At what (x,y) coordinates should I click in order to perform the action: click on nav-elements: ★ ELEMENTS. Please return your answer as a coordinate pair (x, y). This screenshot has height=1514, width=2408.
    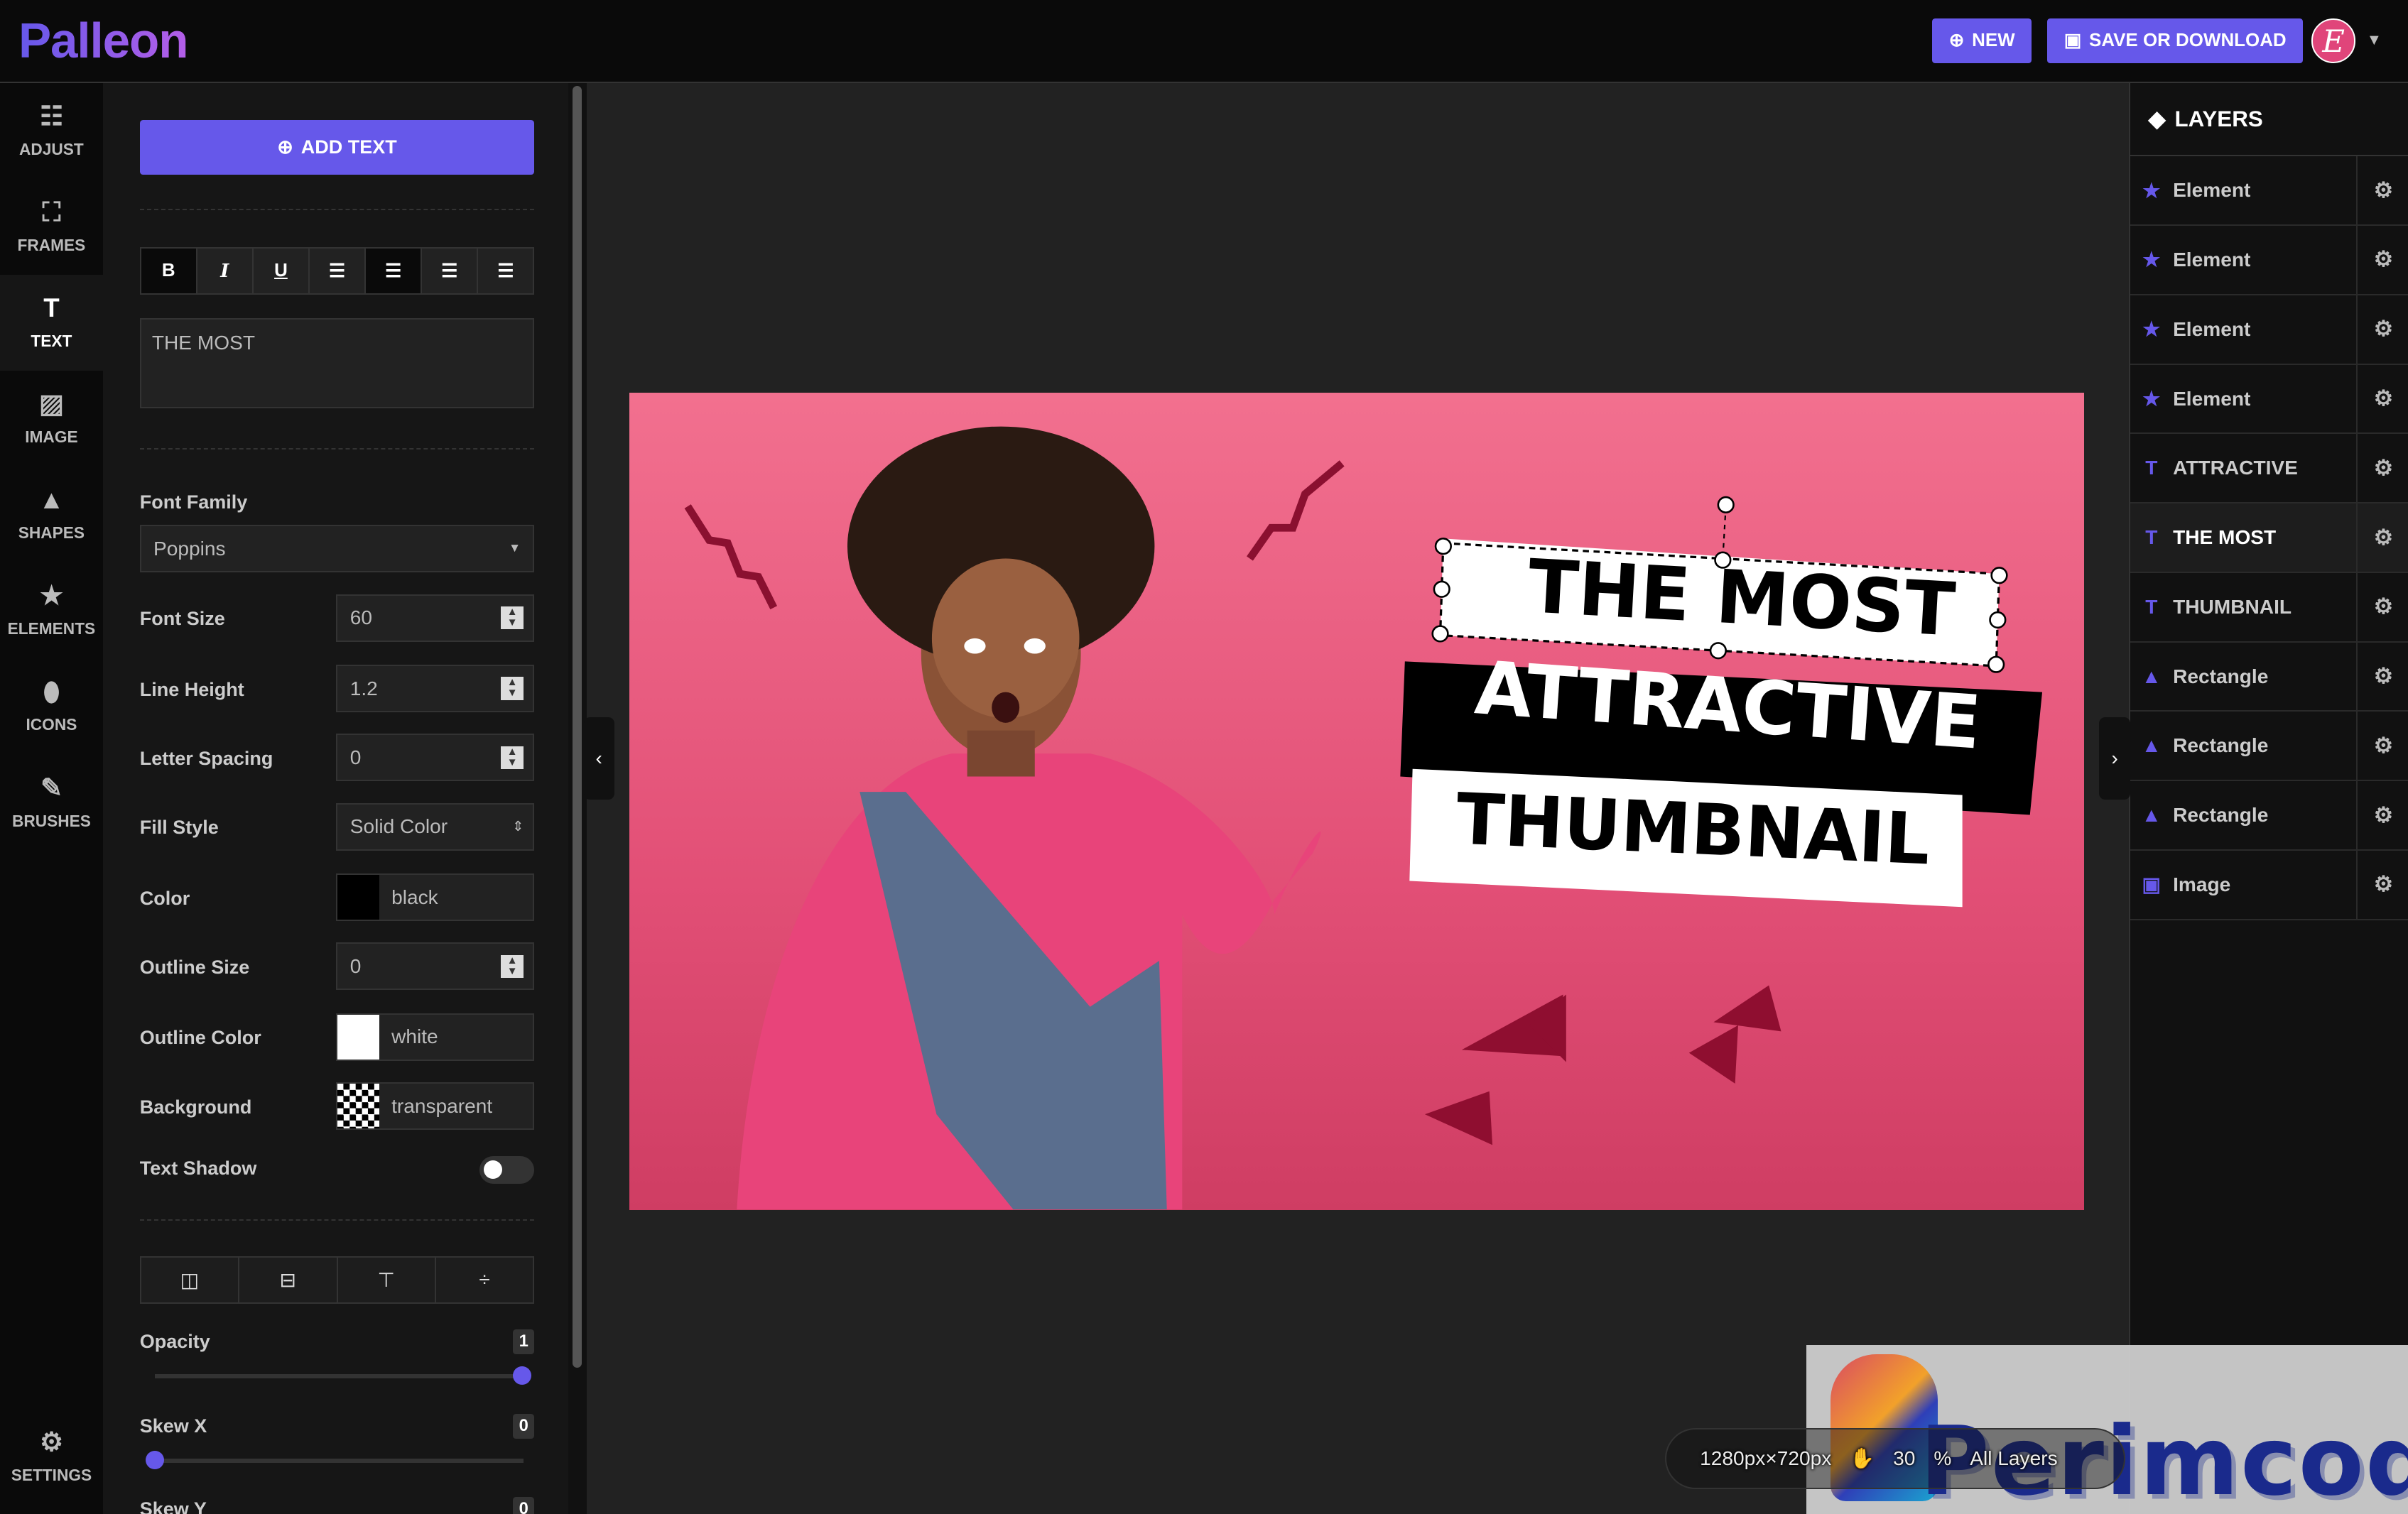
    Looking at the image, I should click on (51, 610).